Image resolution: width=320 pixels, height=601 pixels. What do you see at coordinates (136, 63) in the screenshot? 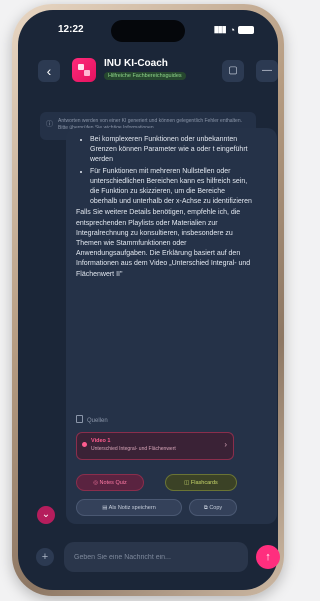
I see `chat-title: INU KI-Coach` at bounding box center [136, 63].